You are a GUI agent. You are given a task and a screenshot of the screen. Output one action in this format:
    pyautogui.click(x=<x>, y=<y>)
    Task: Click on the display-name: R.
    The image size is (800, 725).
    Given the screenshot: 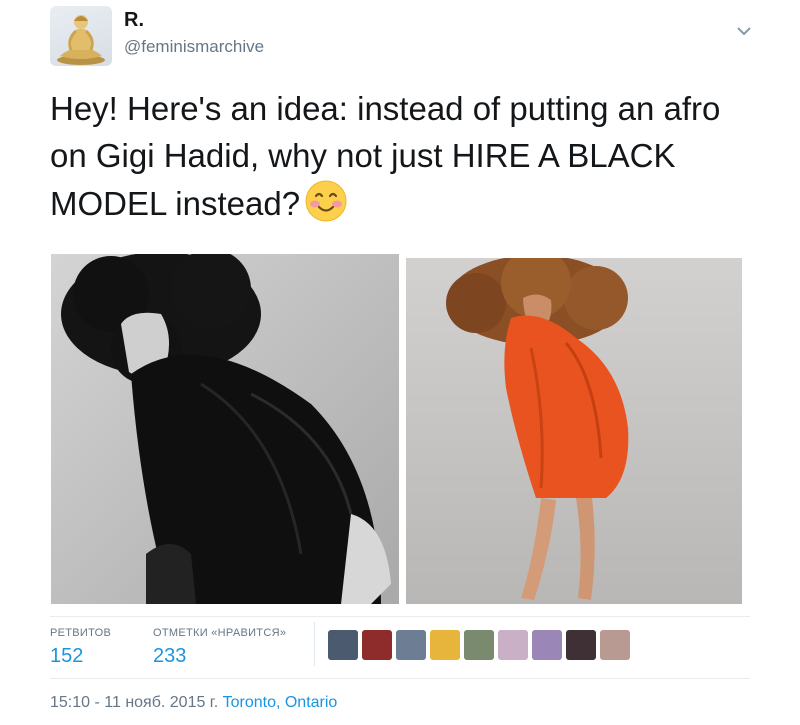 What is the action you would take?
    pyautogui.click(x=134, y=20)
    